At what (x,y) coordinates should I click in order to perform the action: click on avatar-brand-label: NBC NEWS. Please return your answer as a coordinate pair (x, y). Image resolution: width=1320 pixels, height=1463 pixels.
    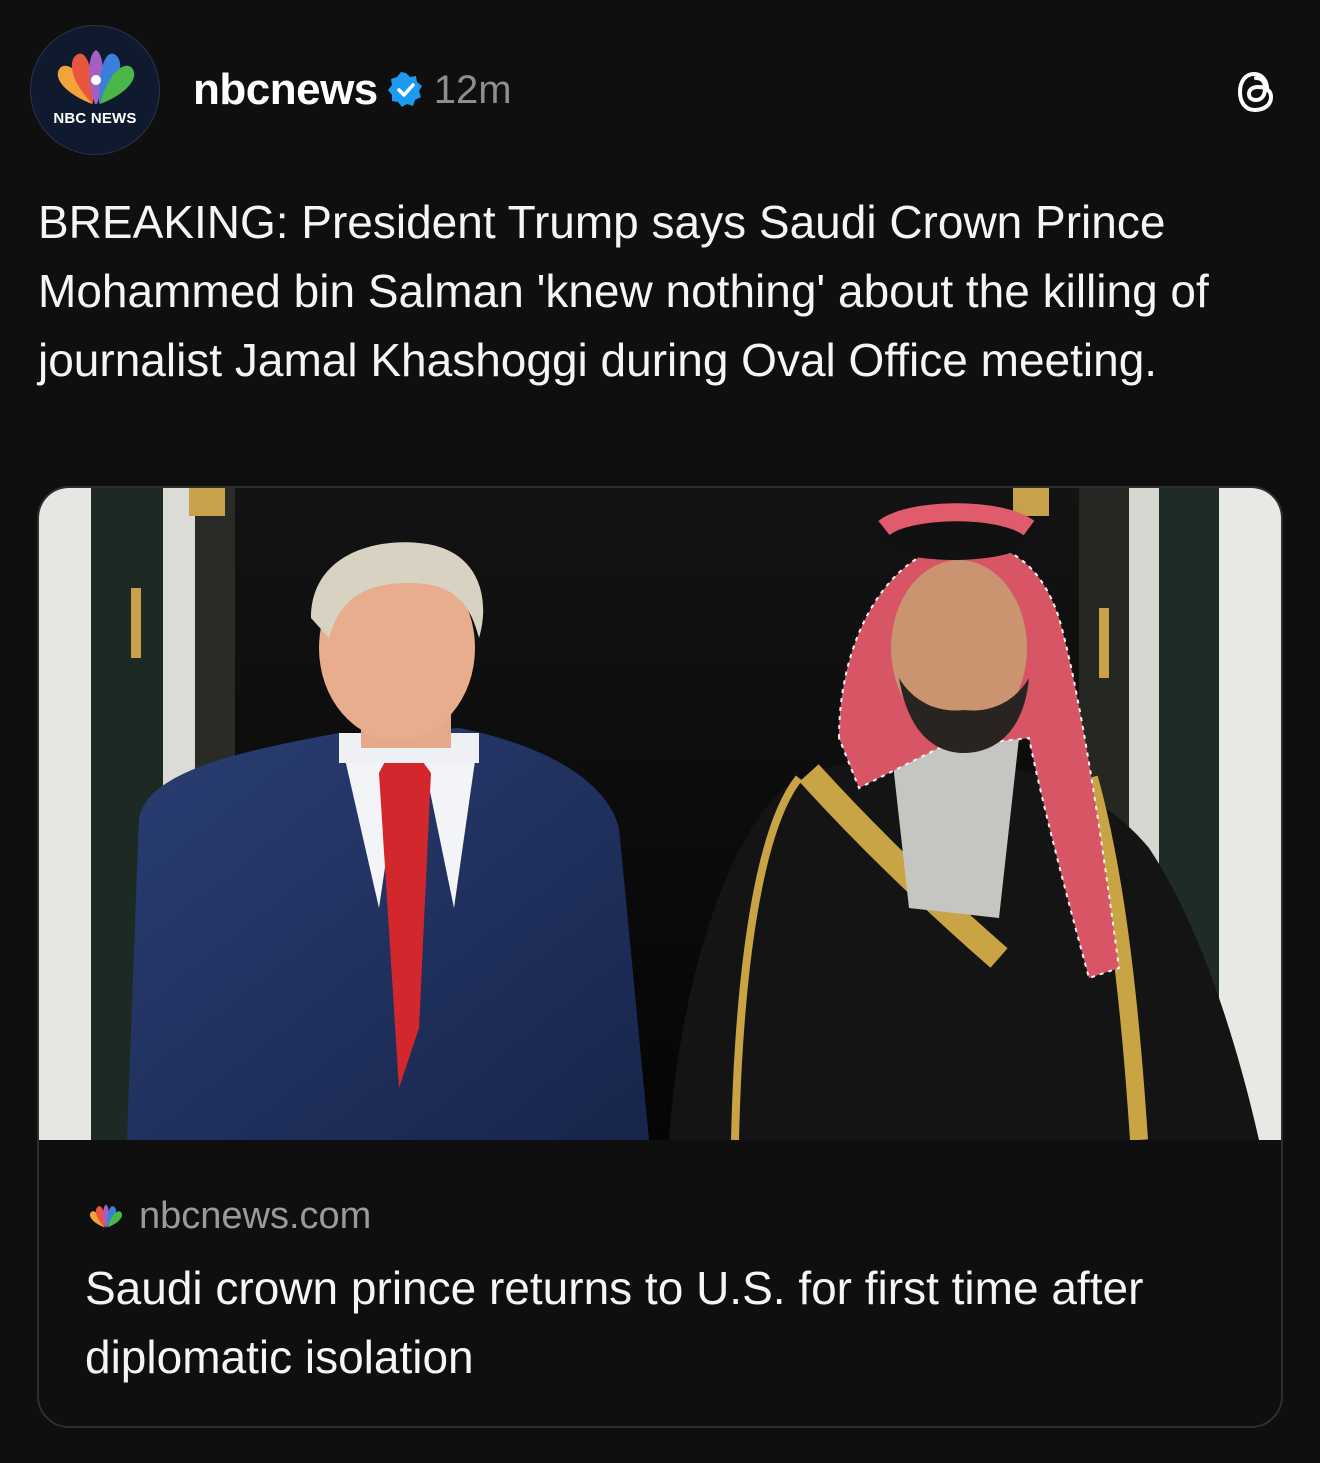
    Looking at the image, I should click on (95, 118).